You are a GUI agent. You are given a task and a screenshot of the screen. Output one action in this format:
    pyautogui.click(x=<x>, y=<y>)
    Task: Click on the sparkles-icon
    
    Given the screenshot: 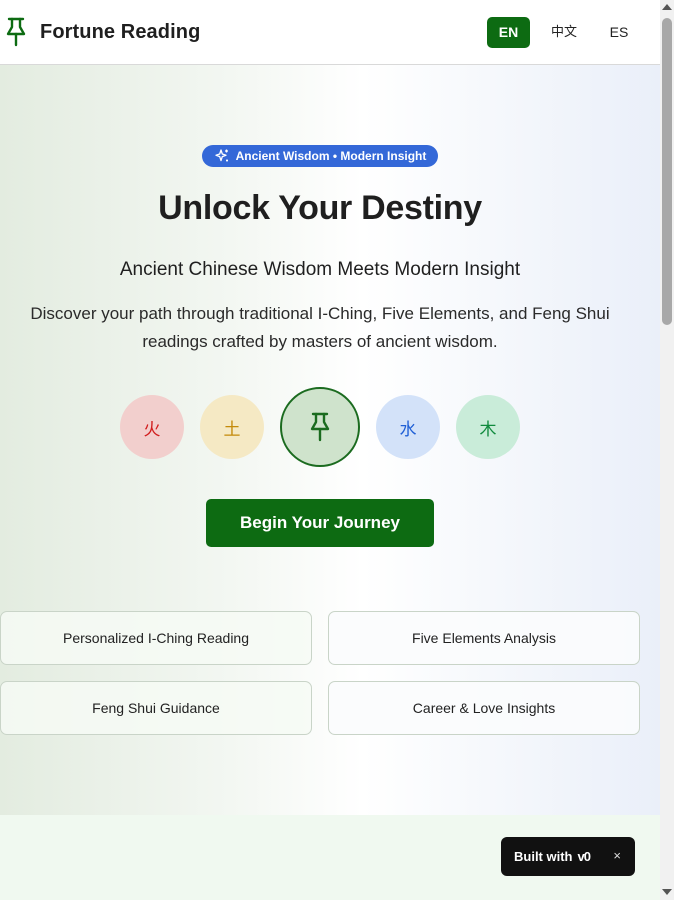 What is the action you would take?
    pyautogui.click(x=221, y=155)
    